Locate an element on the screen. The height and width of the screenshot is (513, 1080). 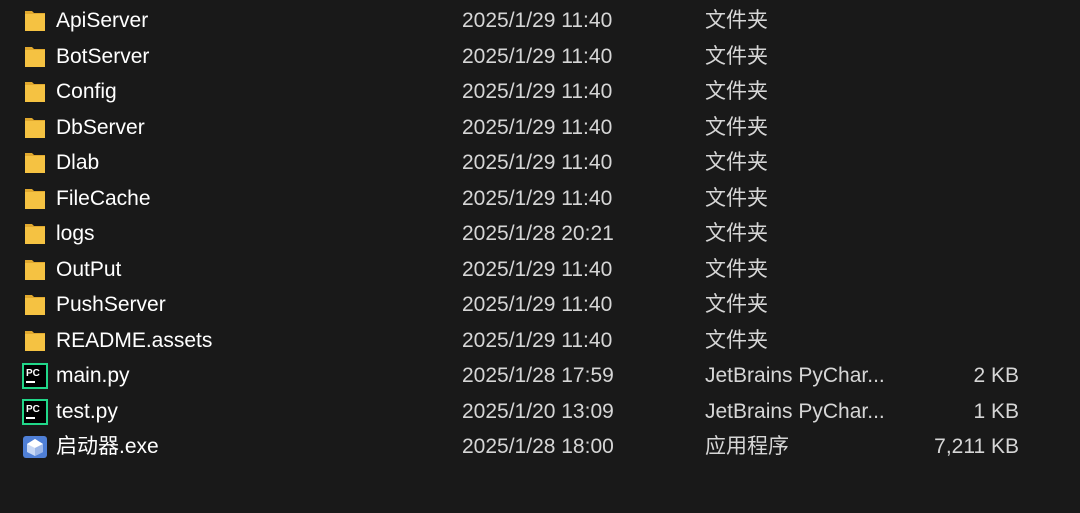
file-name: DbServer is located at coordinates (100, 127).